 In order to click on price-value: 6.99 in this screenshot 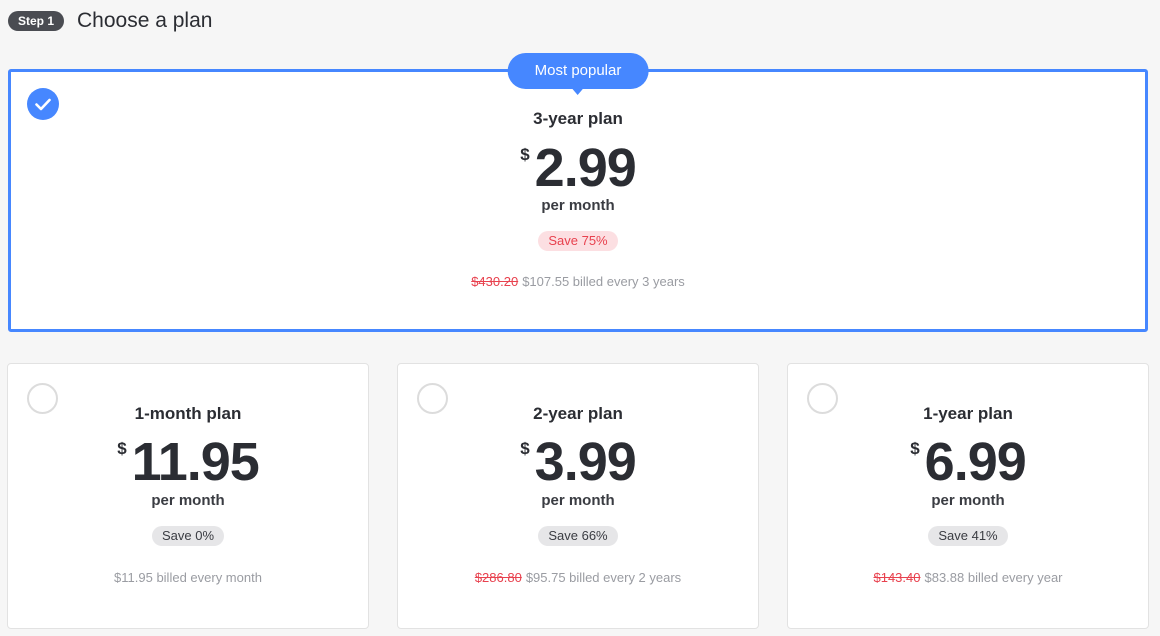, I will do `click(975, 462)`.